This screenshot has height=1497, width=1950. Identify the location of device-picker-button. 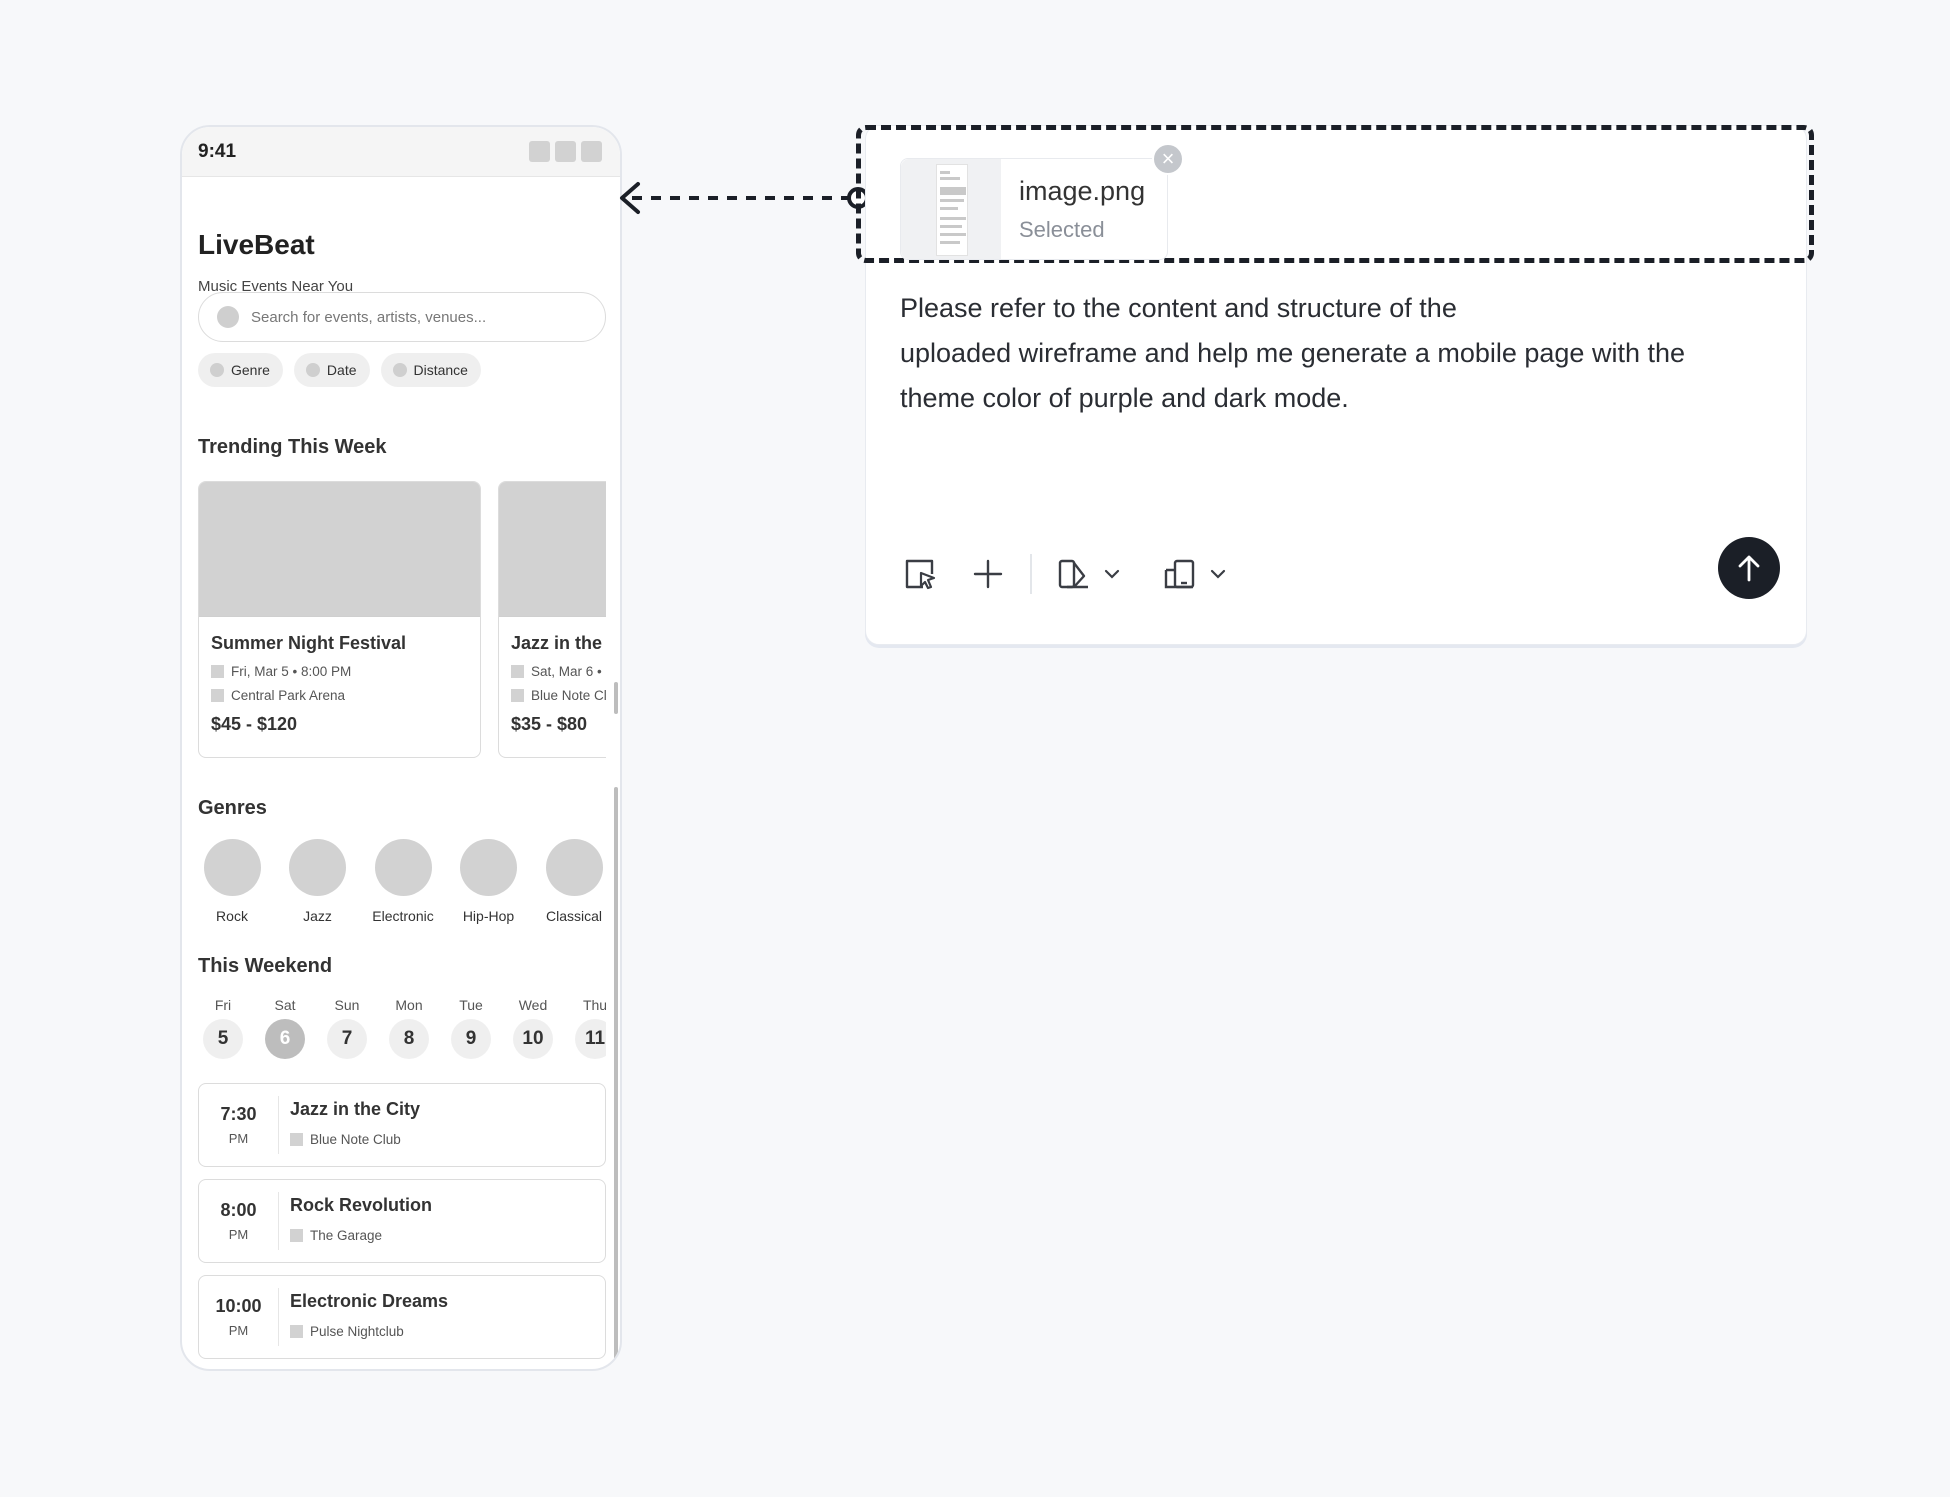
(1195, 574).